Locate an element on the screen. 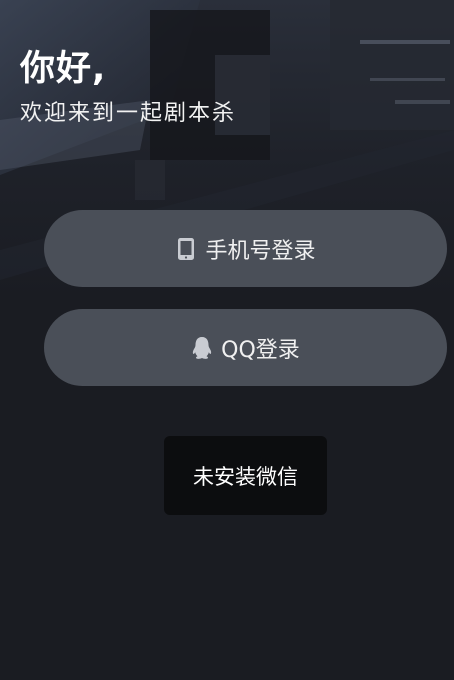  phone-login-button: 手机号登录 is located at coordinates (245, 248).